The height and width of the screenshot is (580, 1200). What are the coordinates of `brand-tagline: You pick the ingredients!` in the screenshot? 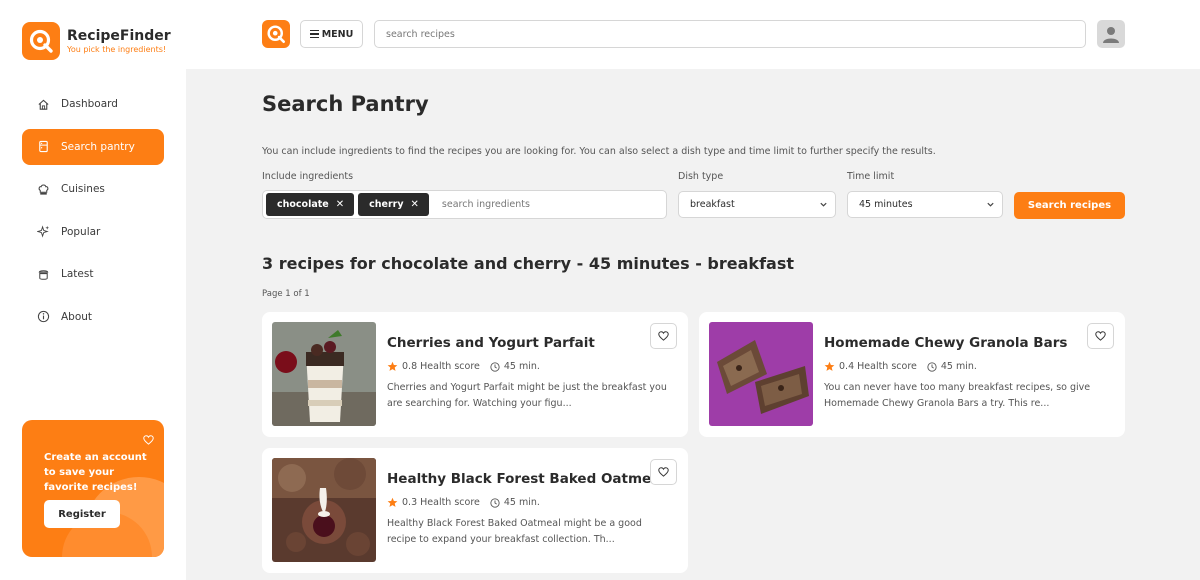 It's located at (117, 49).